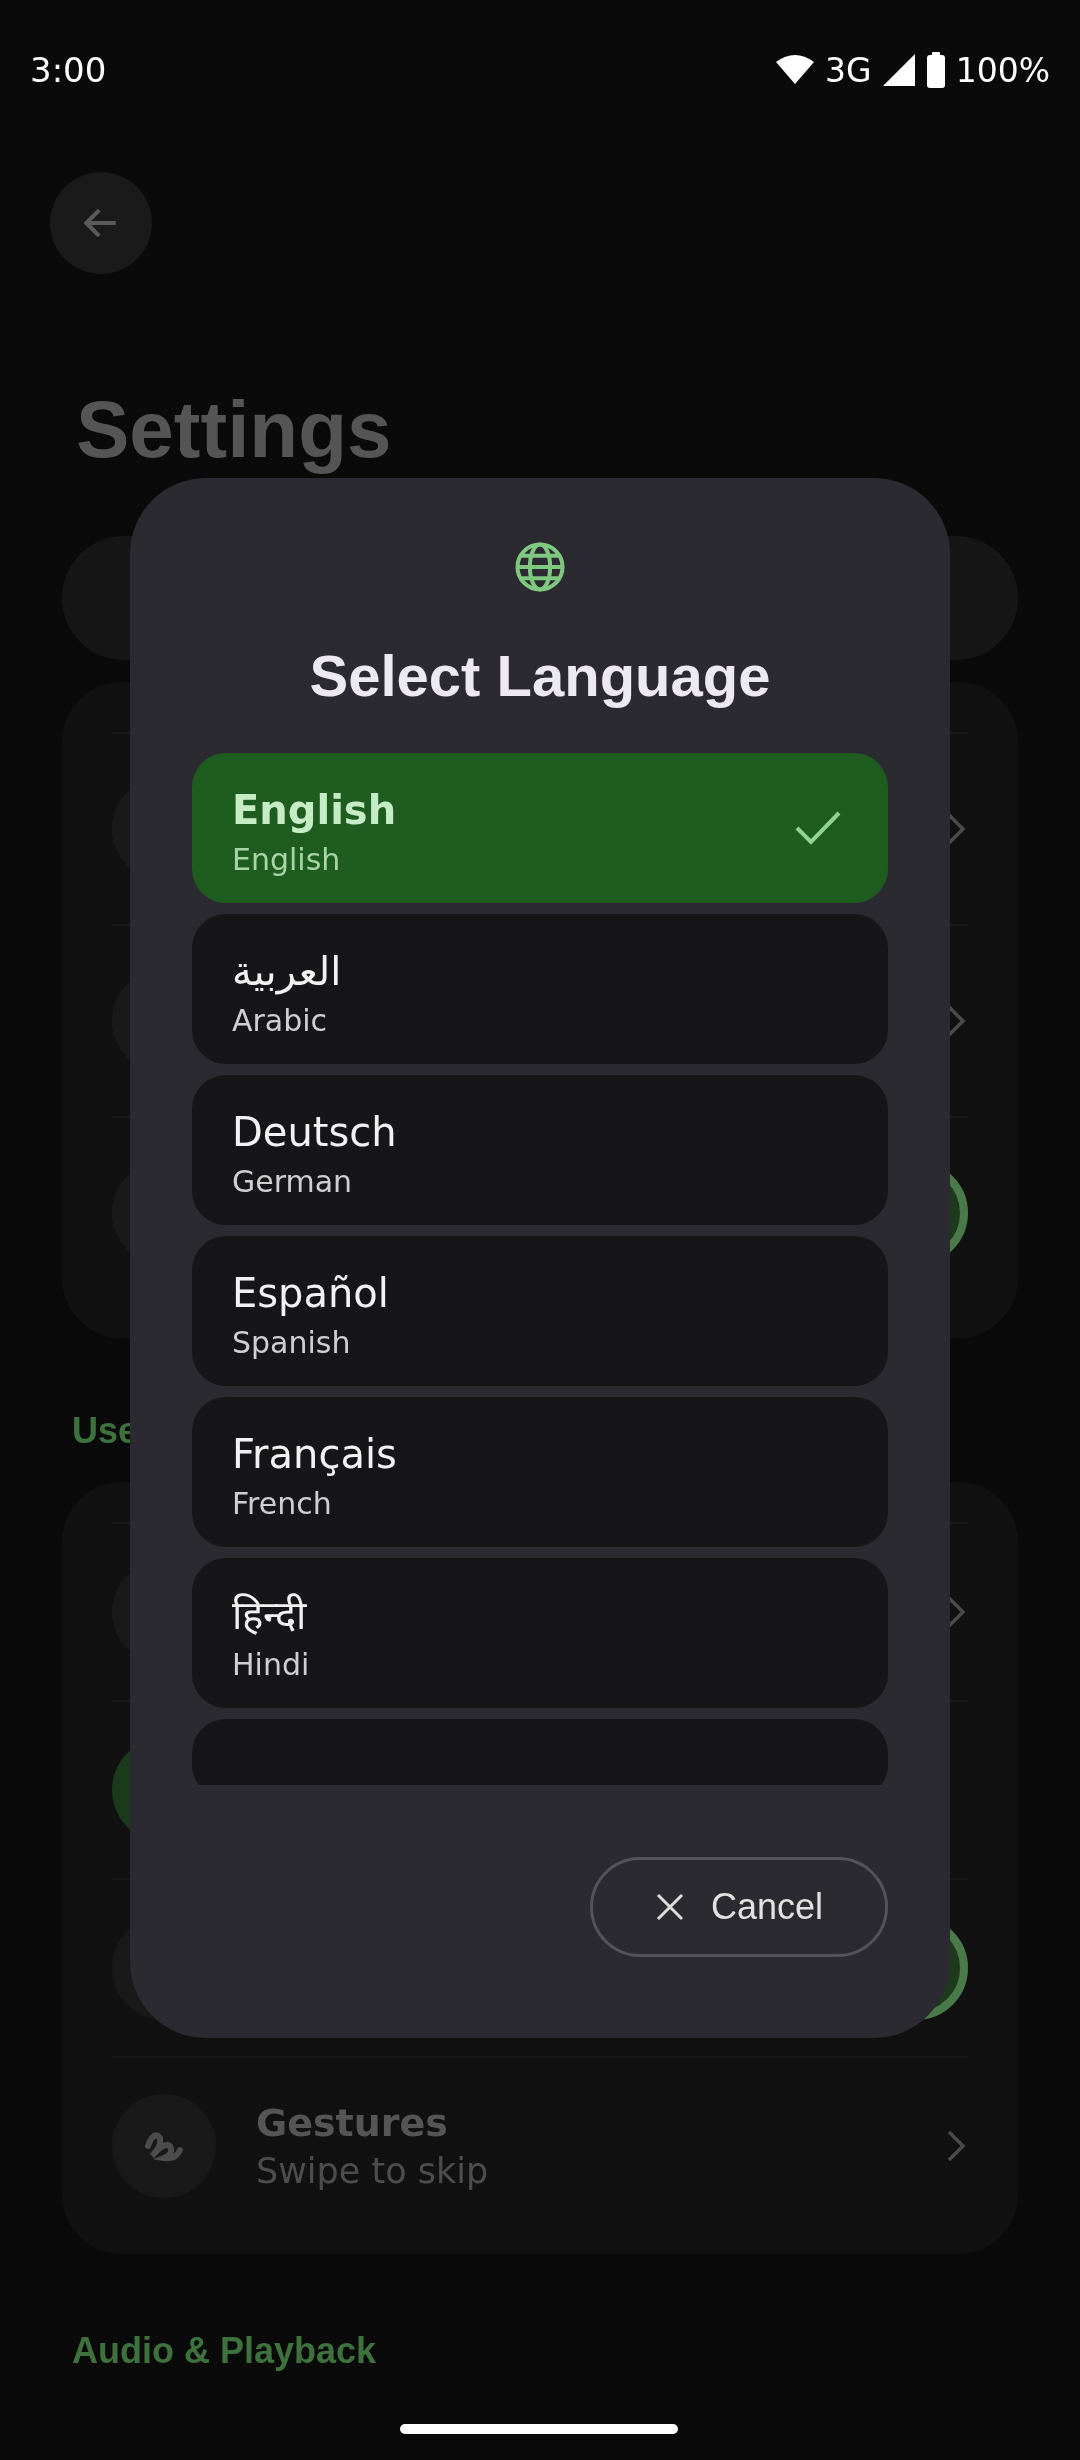  I want to click on battery-icon, so click(935, 70).